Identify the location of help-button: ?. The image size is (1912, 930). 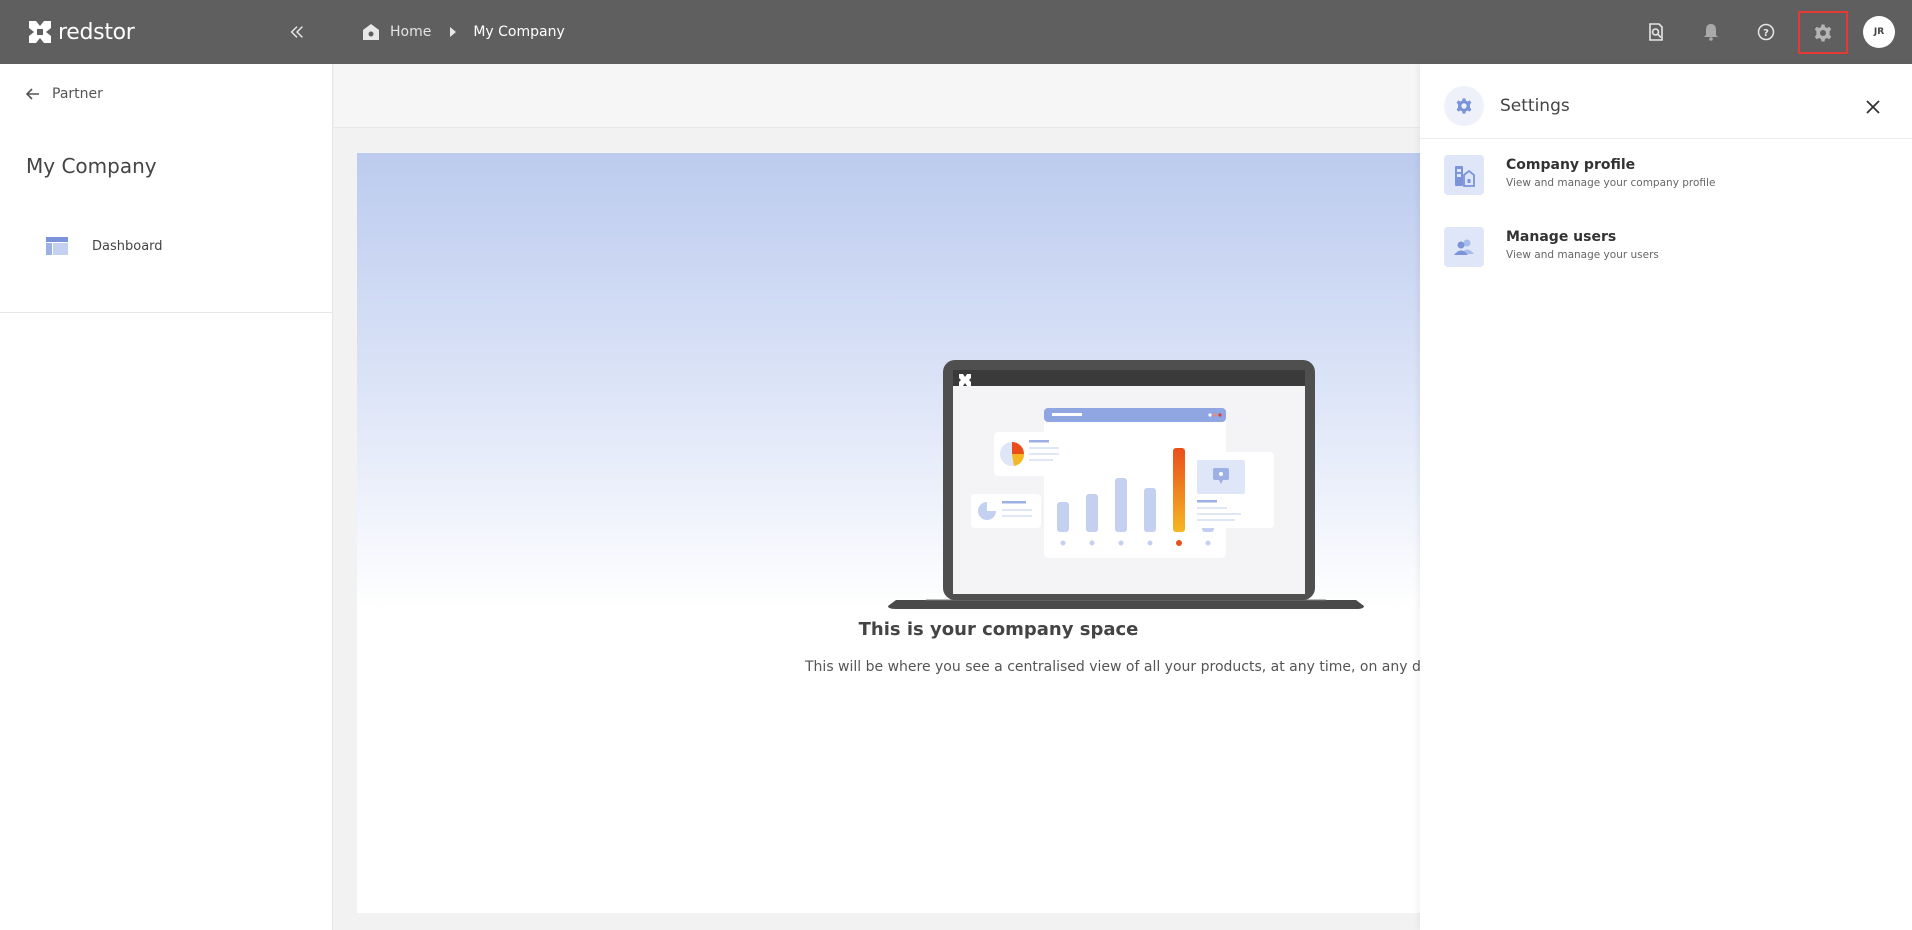
(1766, 32).